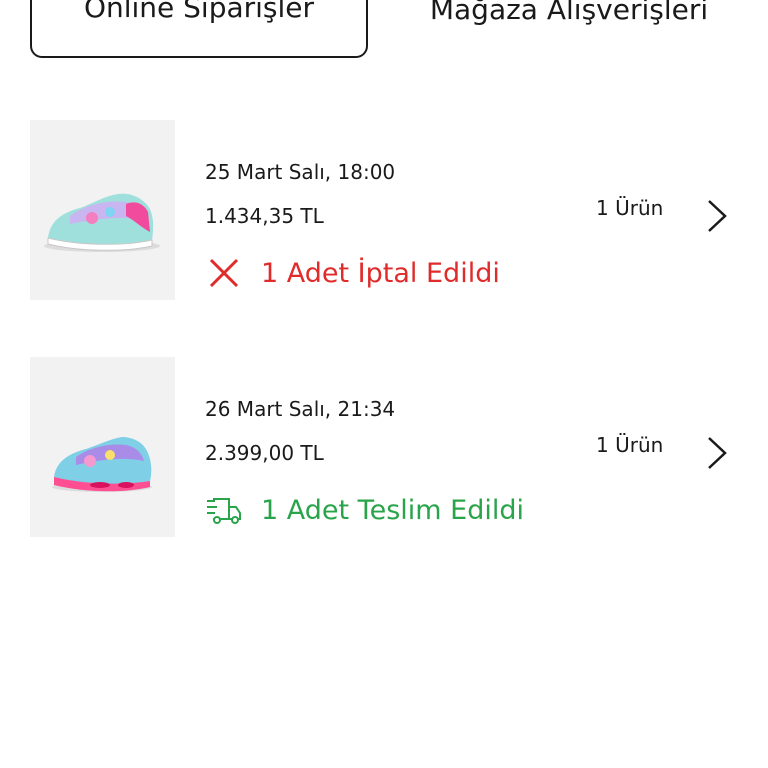 The image size is (768, 768). I want to click on tab-store-purchases-label: Mağaza Alışverişleri, so click(569, 13).